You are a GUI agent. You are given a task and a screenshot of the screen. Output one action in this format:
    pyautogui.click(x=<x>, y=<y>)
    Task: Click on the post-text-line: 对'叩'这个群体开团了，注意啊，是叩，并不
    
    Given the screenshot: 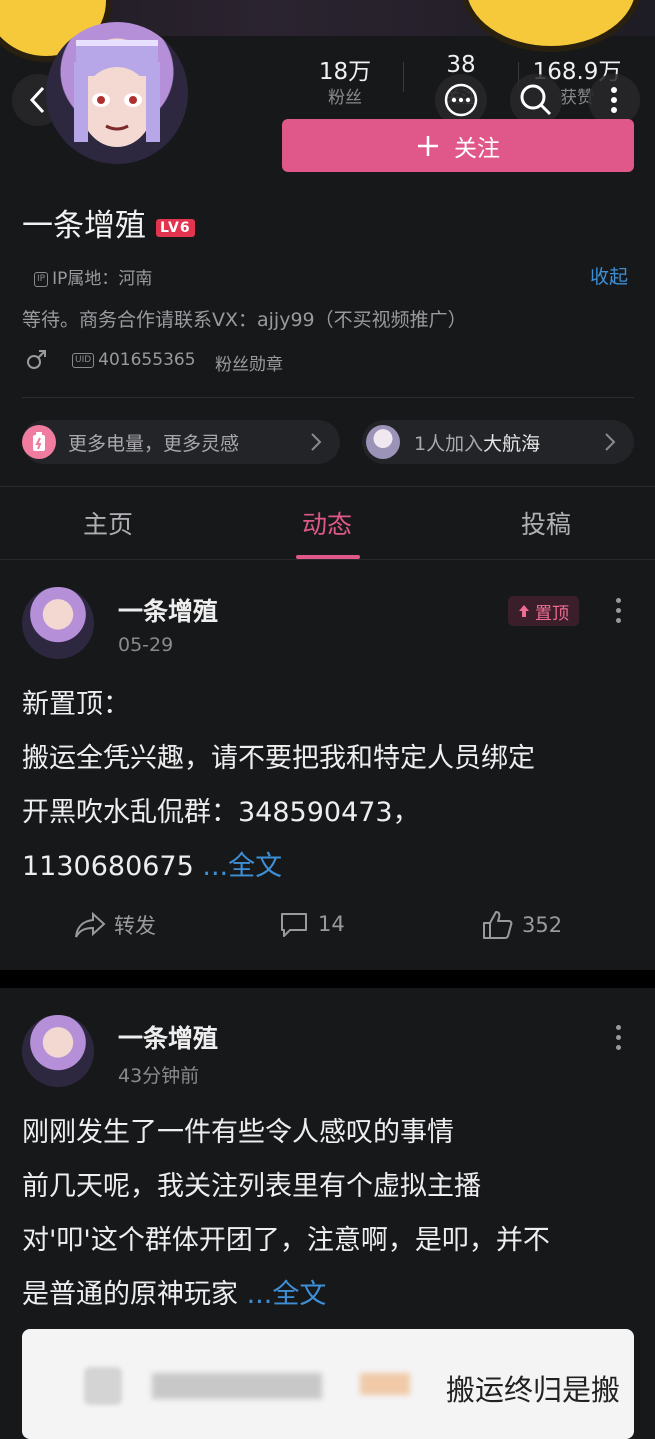 What is the action you would take?
    pyautogui.click(x=286, y=1240)
    